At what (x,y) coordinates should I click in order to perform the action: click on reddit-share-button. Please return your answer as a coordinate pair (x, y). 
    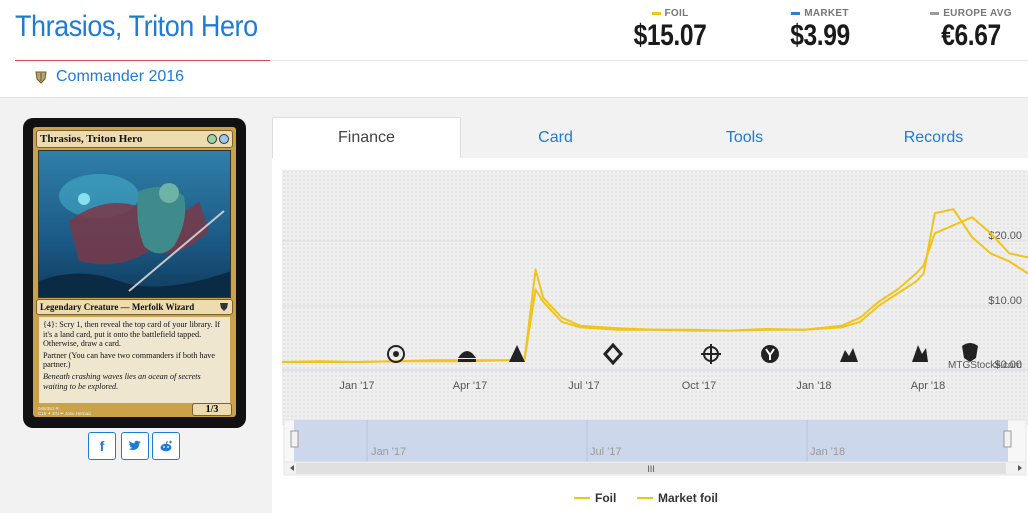
    Looking at the image, I should click on (166, 446).